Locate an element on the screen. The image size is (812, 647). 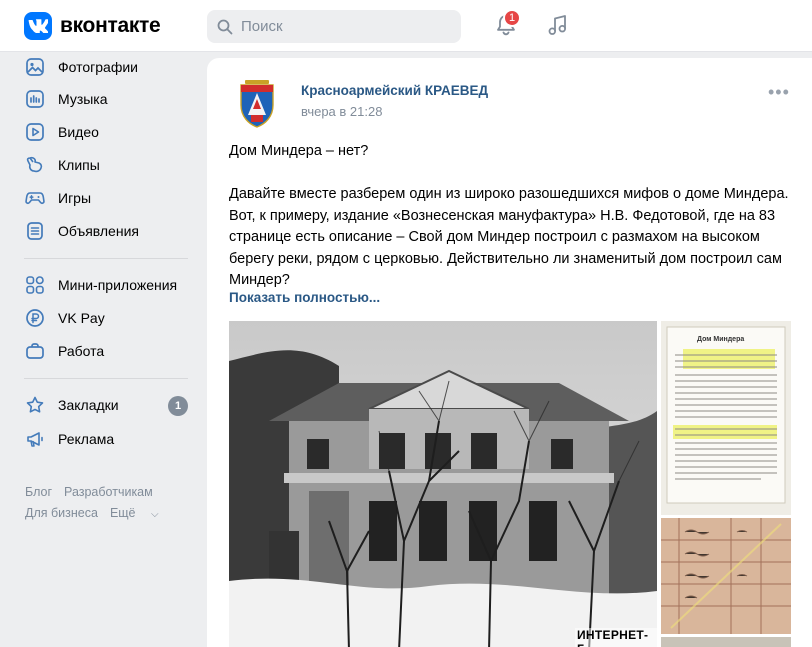
music-icon is located at coordinates (35, 99).